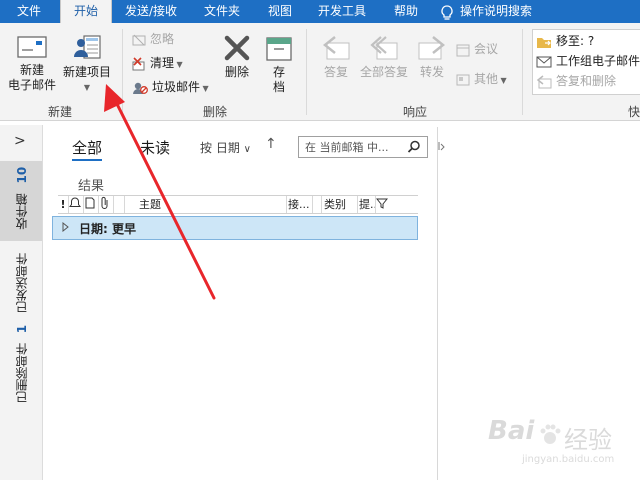 This screenshot has height=480, width=640. I want to click on watermark-brand-suffix: 经验, so click(588, 440).